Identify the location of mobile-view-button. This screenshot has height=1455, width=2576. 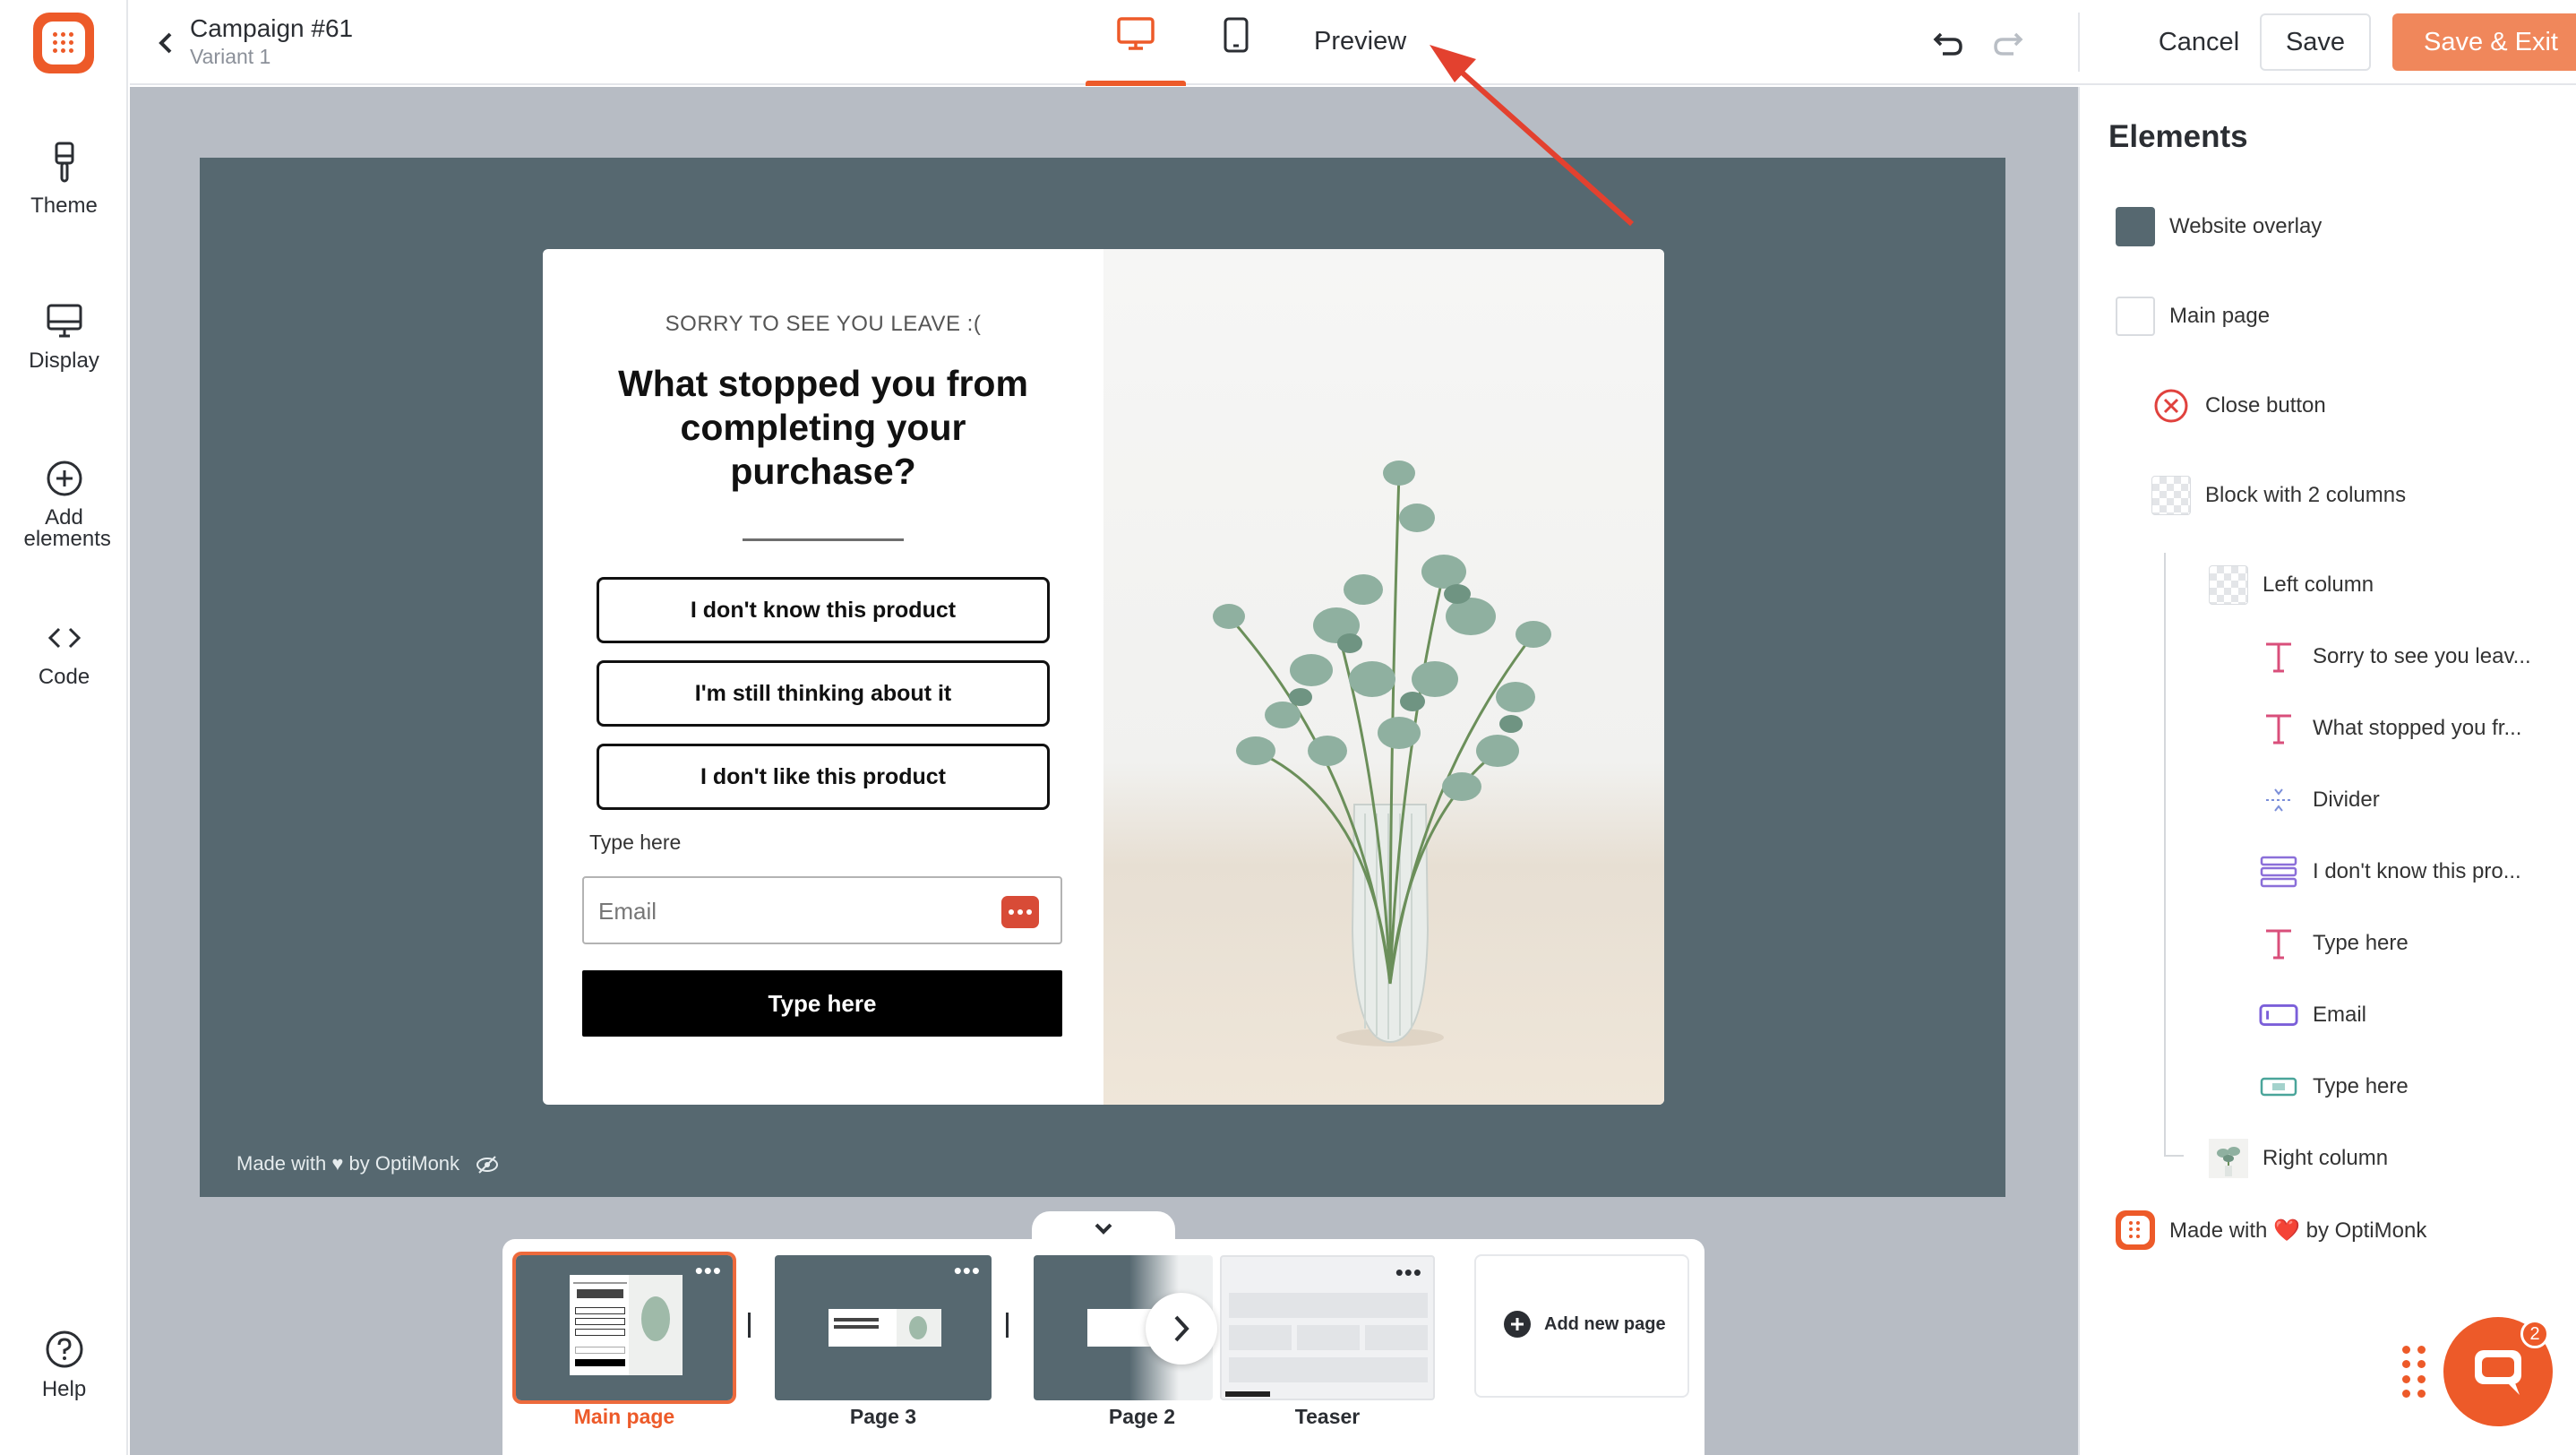
(1236, 51).